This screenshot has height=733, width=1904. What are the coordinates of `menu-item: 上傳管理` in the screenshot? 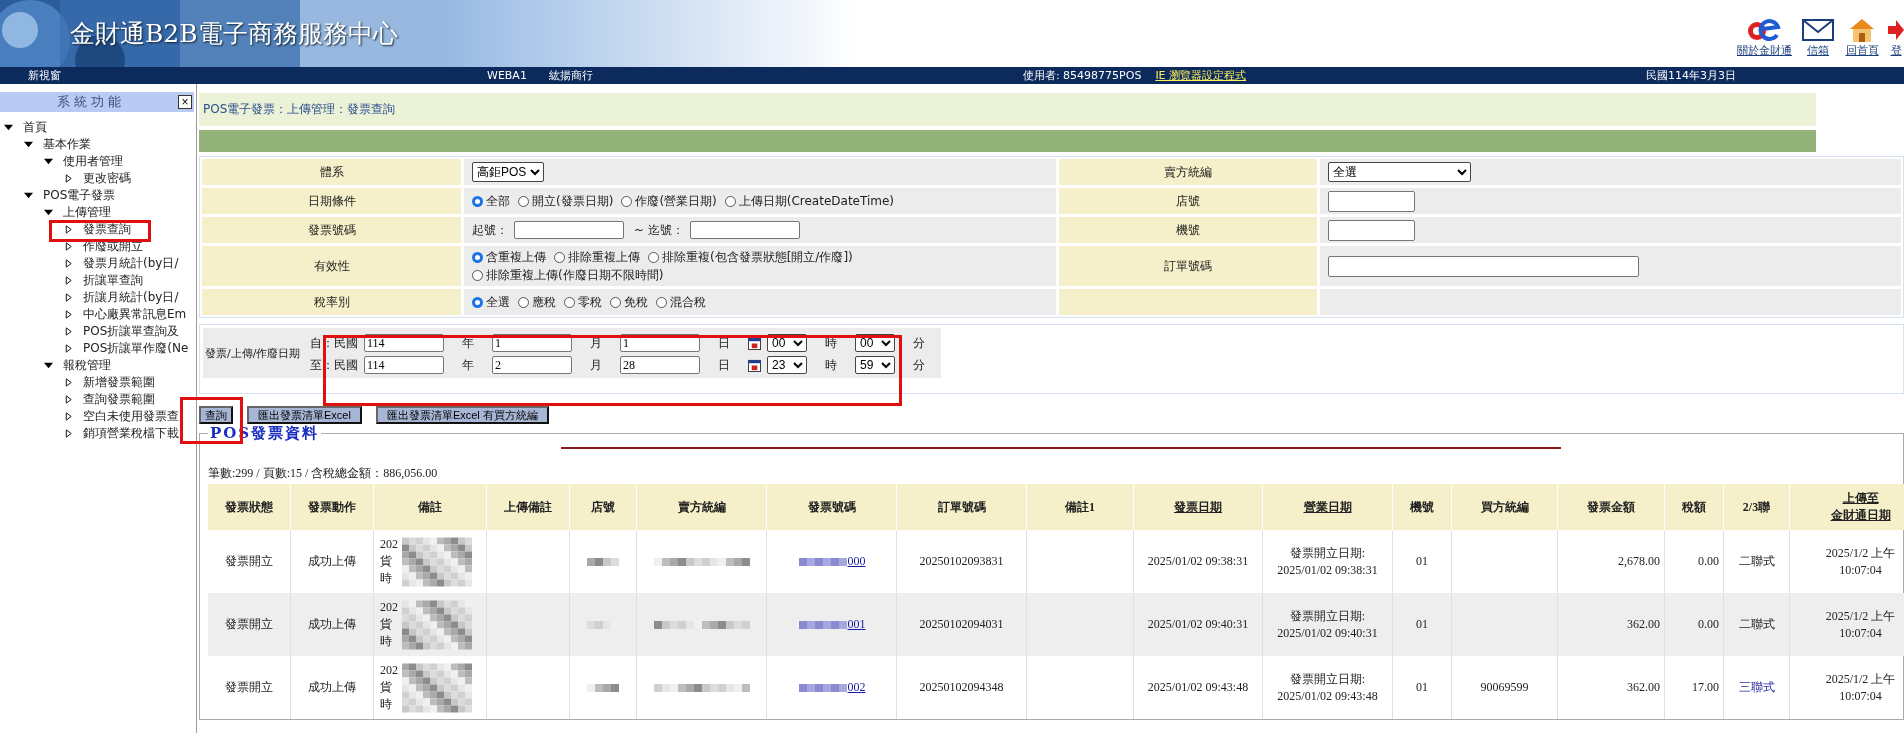 It's located at (87, 212).